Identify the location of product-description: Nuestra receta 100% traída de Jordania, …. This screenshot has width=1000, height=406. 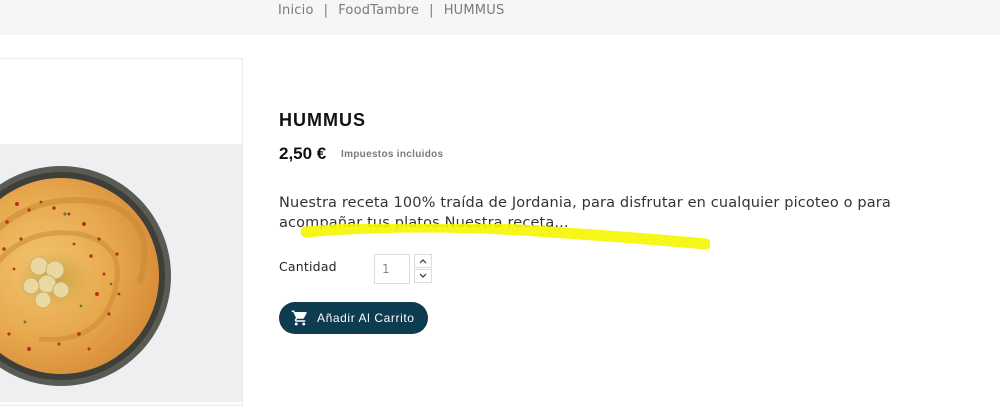
(585, 213).